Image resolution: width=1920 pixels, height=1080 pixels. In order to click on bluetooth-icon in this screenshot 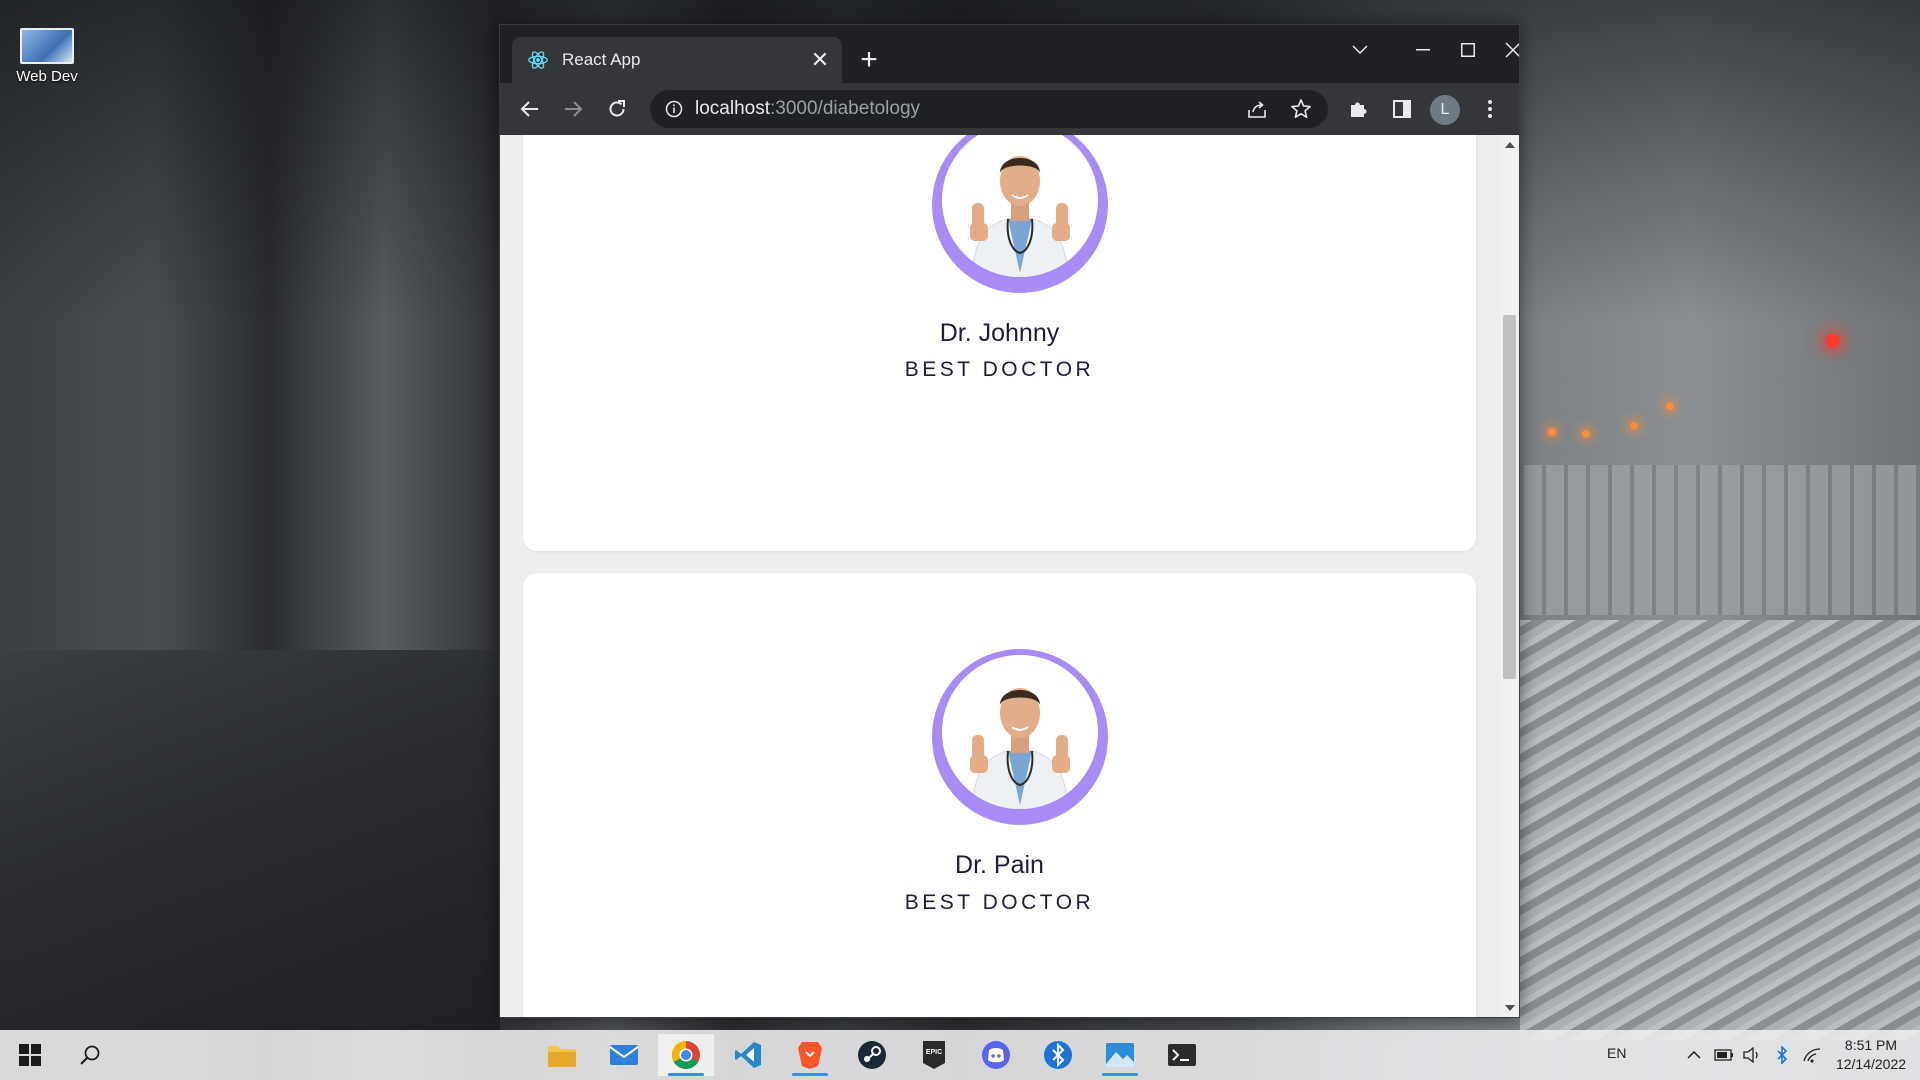, I will do `click(1782, 1055)`.